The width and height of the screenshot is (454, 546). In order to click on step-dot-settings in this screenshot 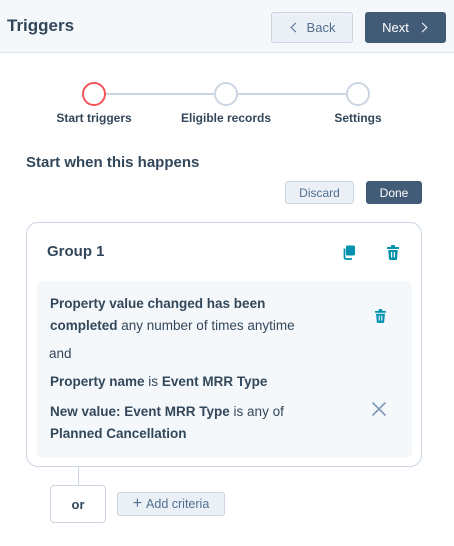, I will do `click(358, 94)`.